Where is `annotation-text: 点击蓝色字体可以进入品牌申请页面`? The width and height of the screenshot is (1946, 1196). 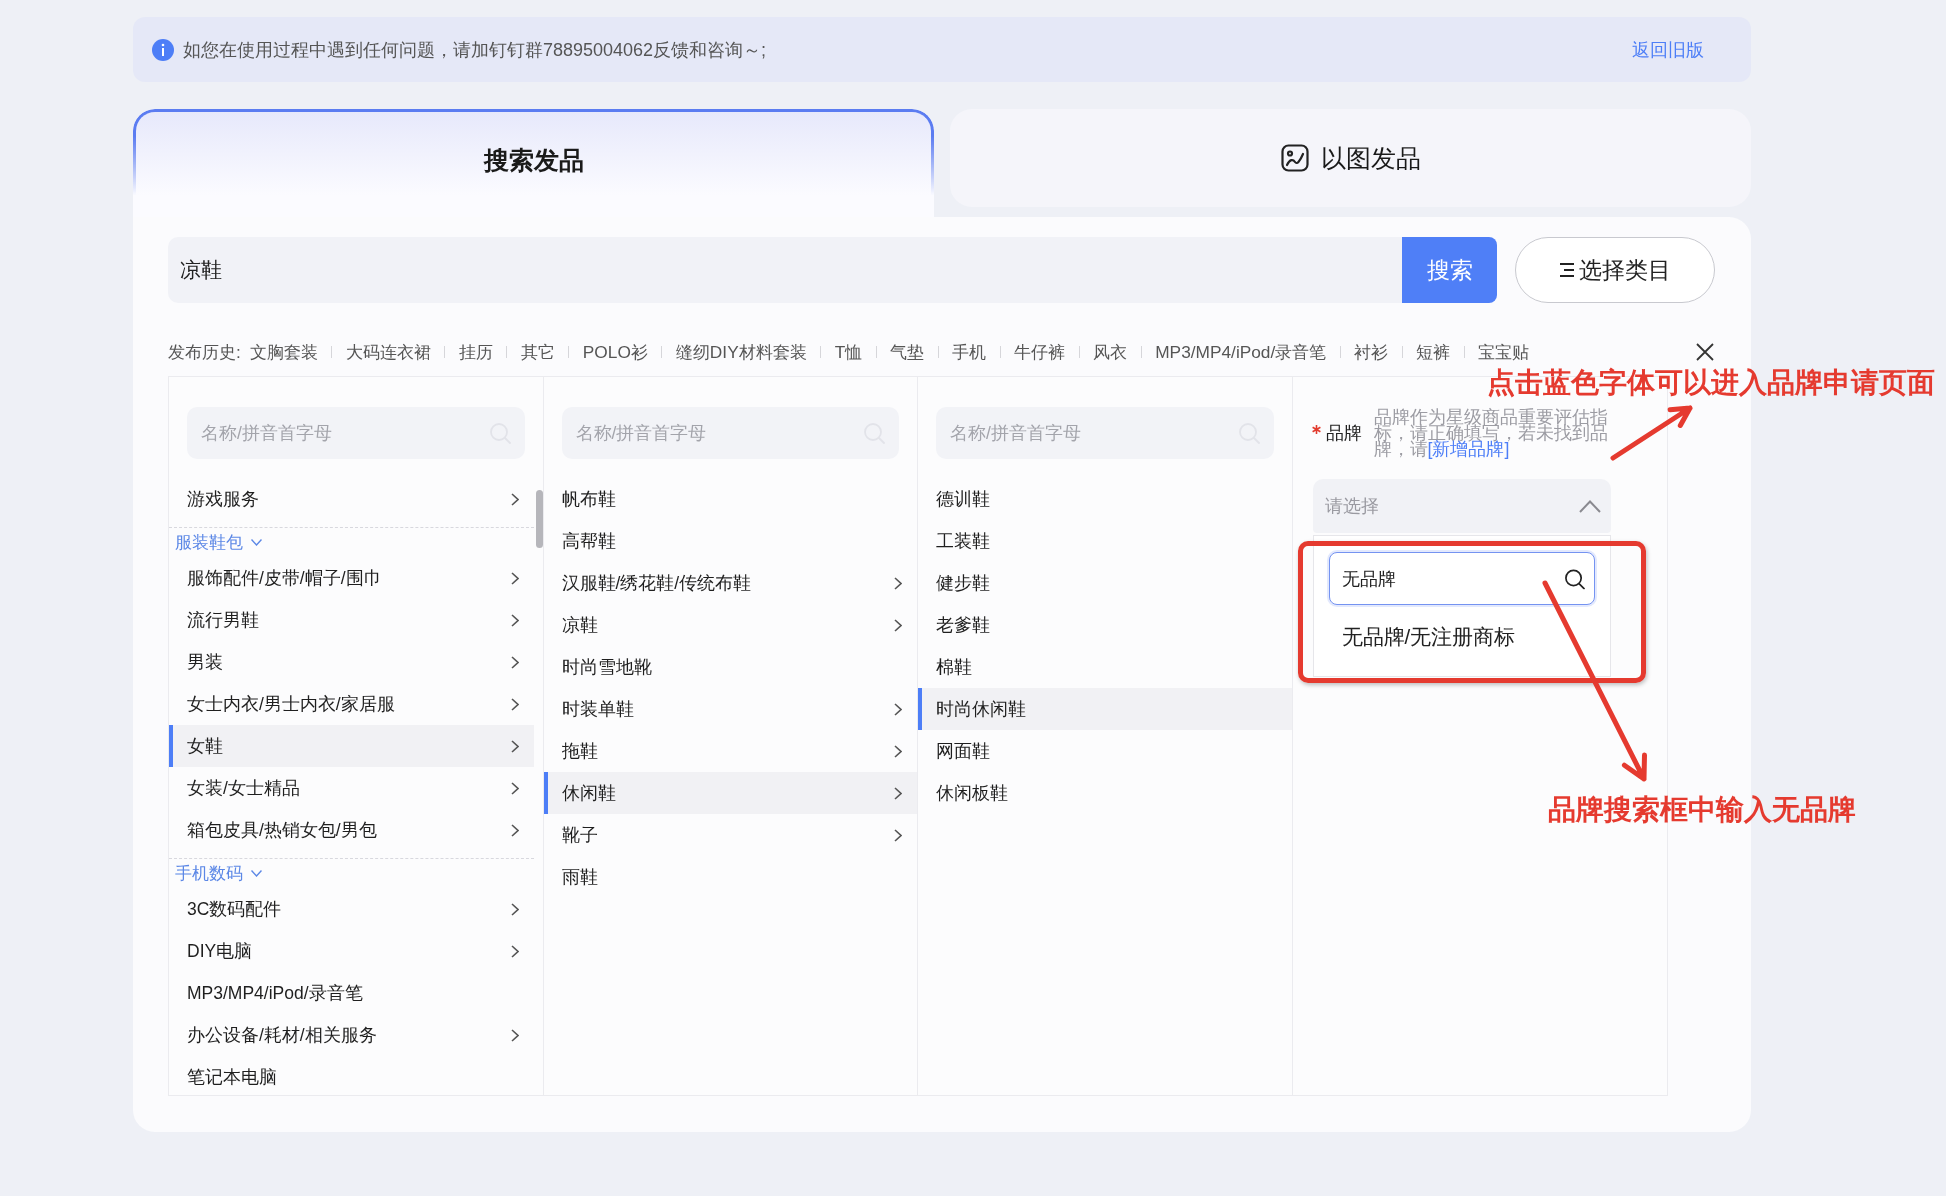
annotation-text: 点击蓝色字体可以进入品牌申请页面 is located at coordinates (1711, 383).